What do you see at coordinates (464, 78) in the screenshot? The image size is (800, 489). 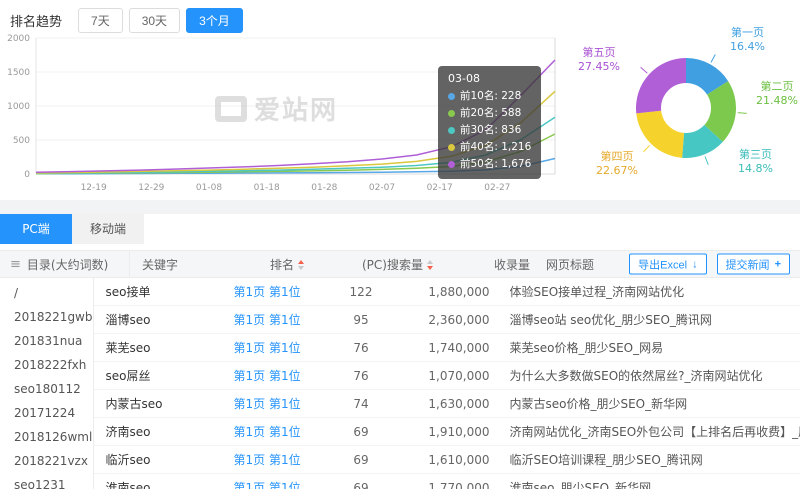 I see `tooltip-date: 03-08` at bounding box center [464, 78].